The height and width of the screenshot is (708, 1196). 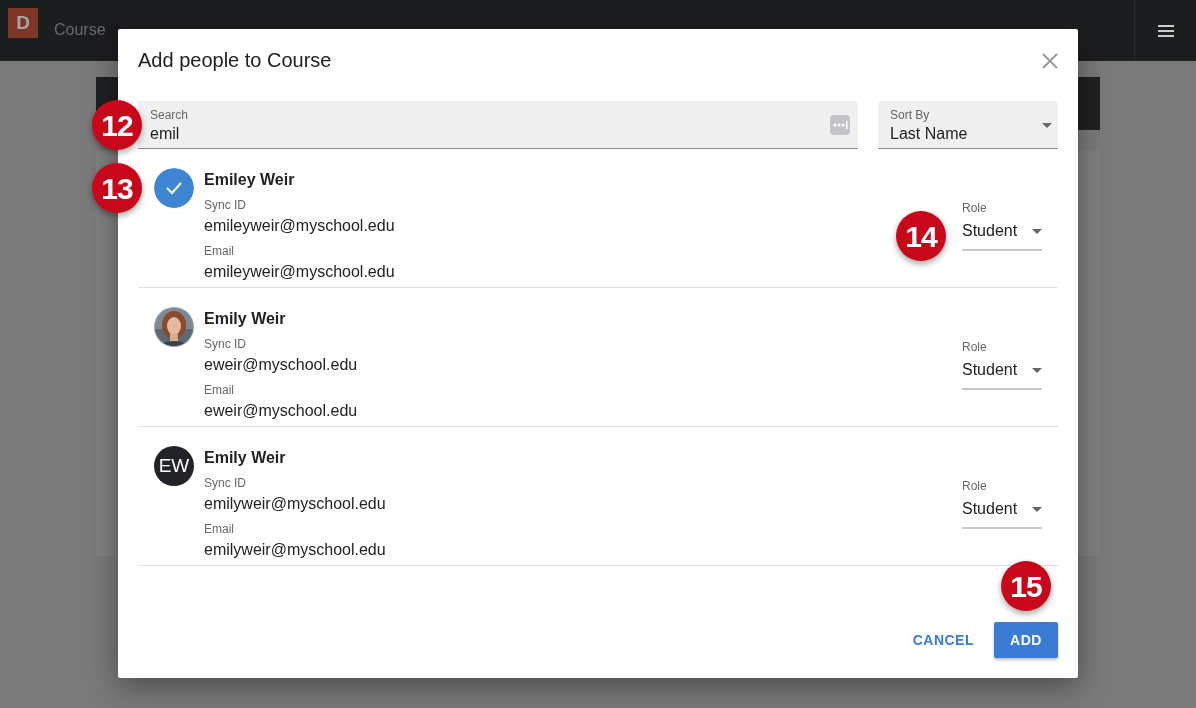 I want to click on avatar: EW, so click(x=174, y=466).